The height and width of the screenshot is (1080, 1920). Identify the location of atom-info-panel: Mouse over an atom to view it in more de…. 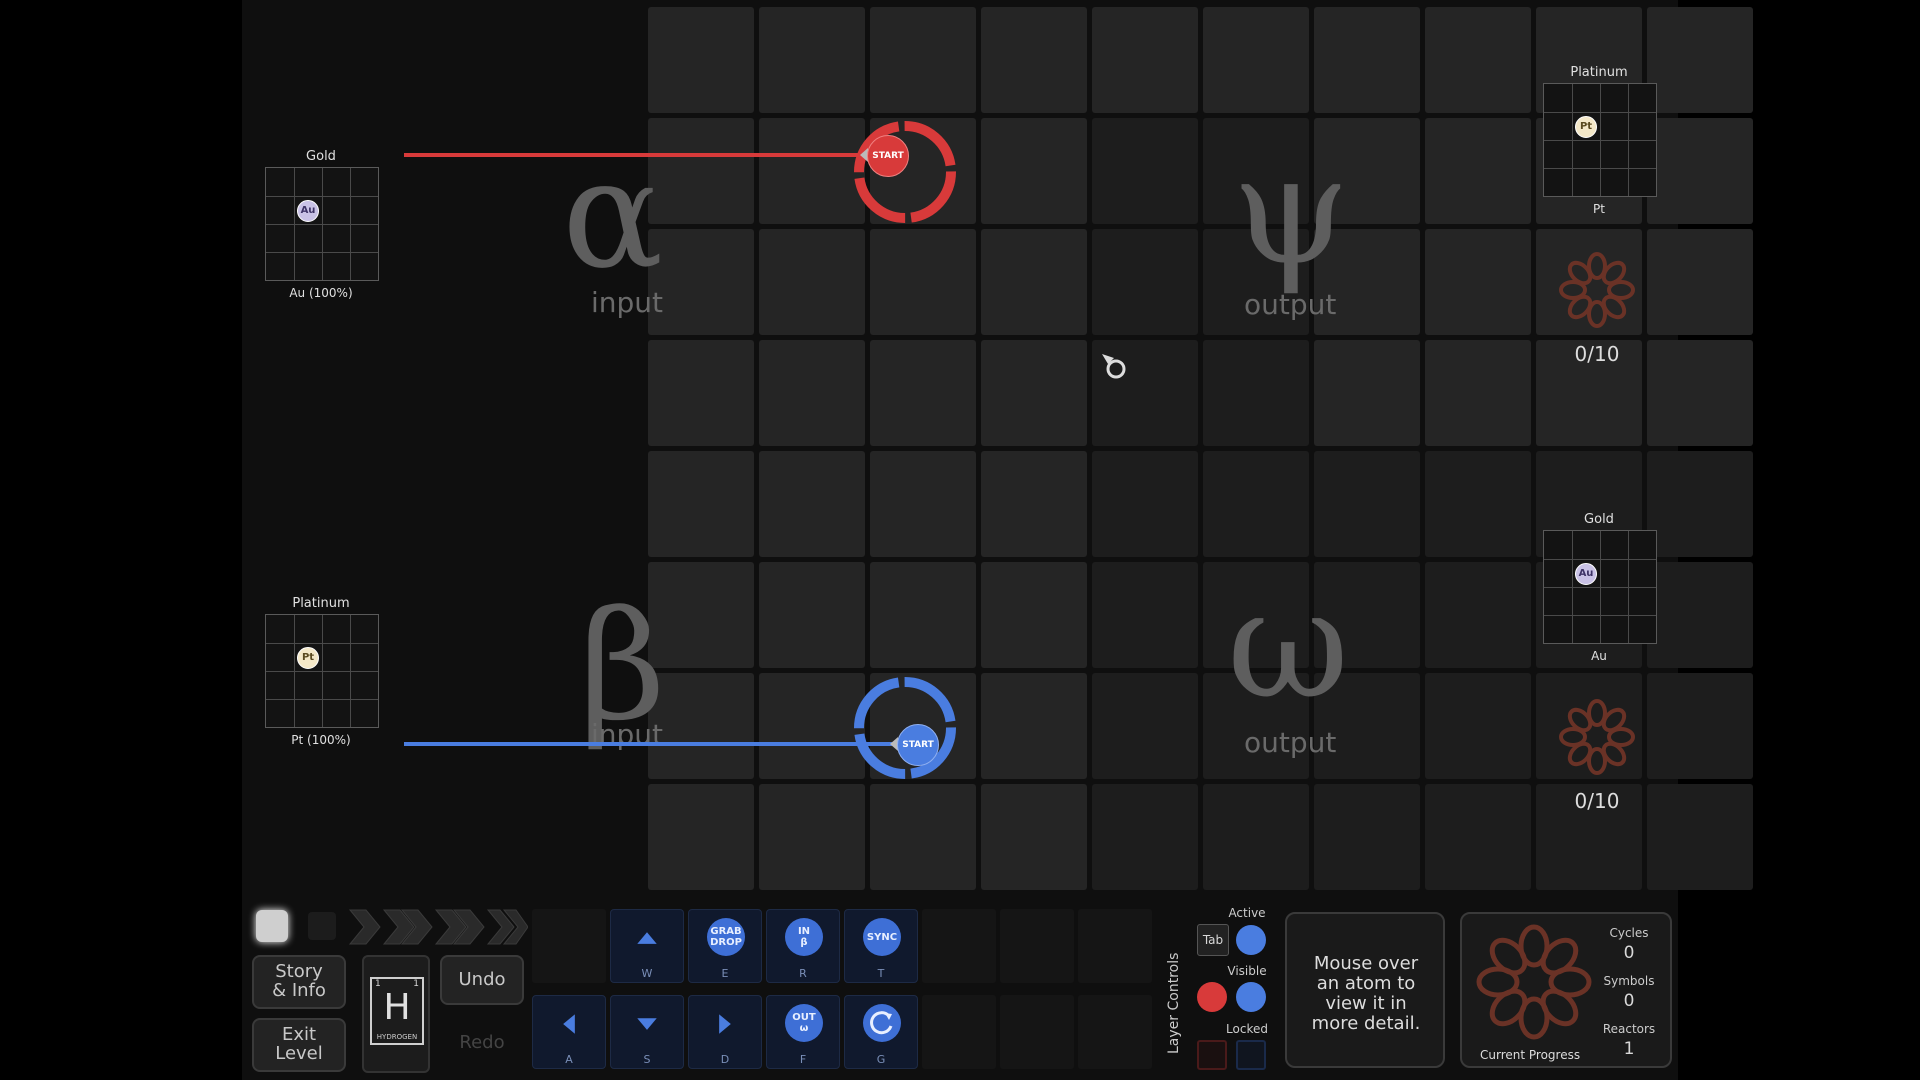
(1365, 990).